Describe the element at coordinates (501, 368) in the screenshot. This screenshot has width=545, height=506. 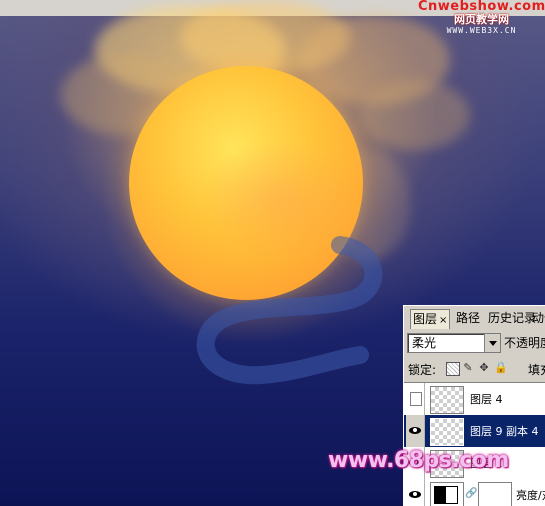
I see `lock-icon: 🔒` at that location.